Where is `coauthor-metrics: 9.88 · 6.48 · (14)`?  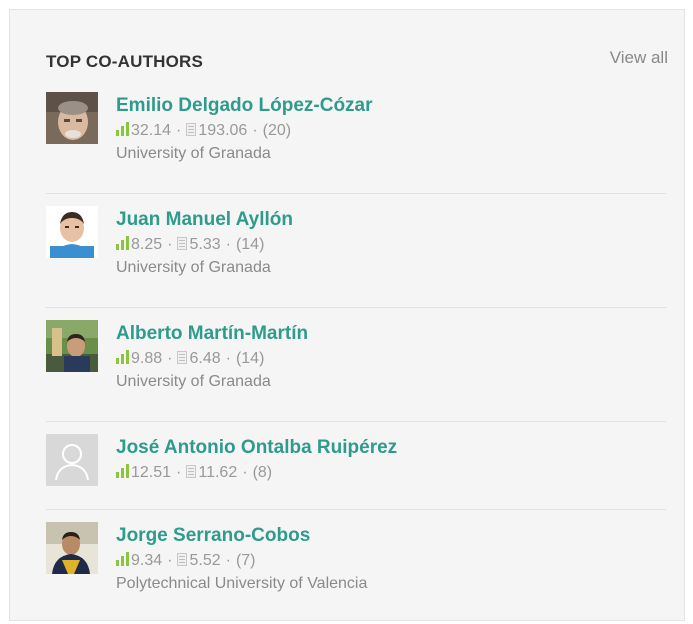 coauthor-metrics: 9.88 · 6.48 · (14) is located at coordinates (212, 359).